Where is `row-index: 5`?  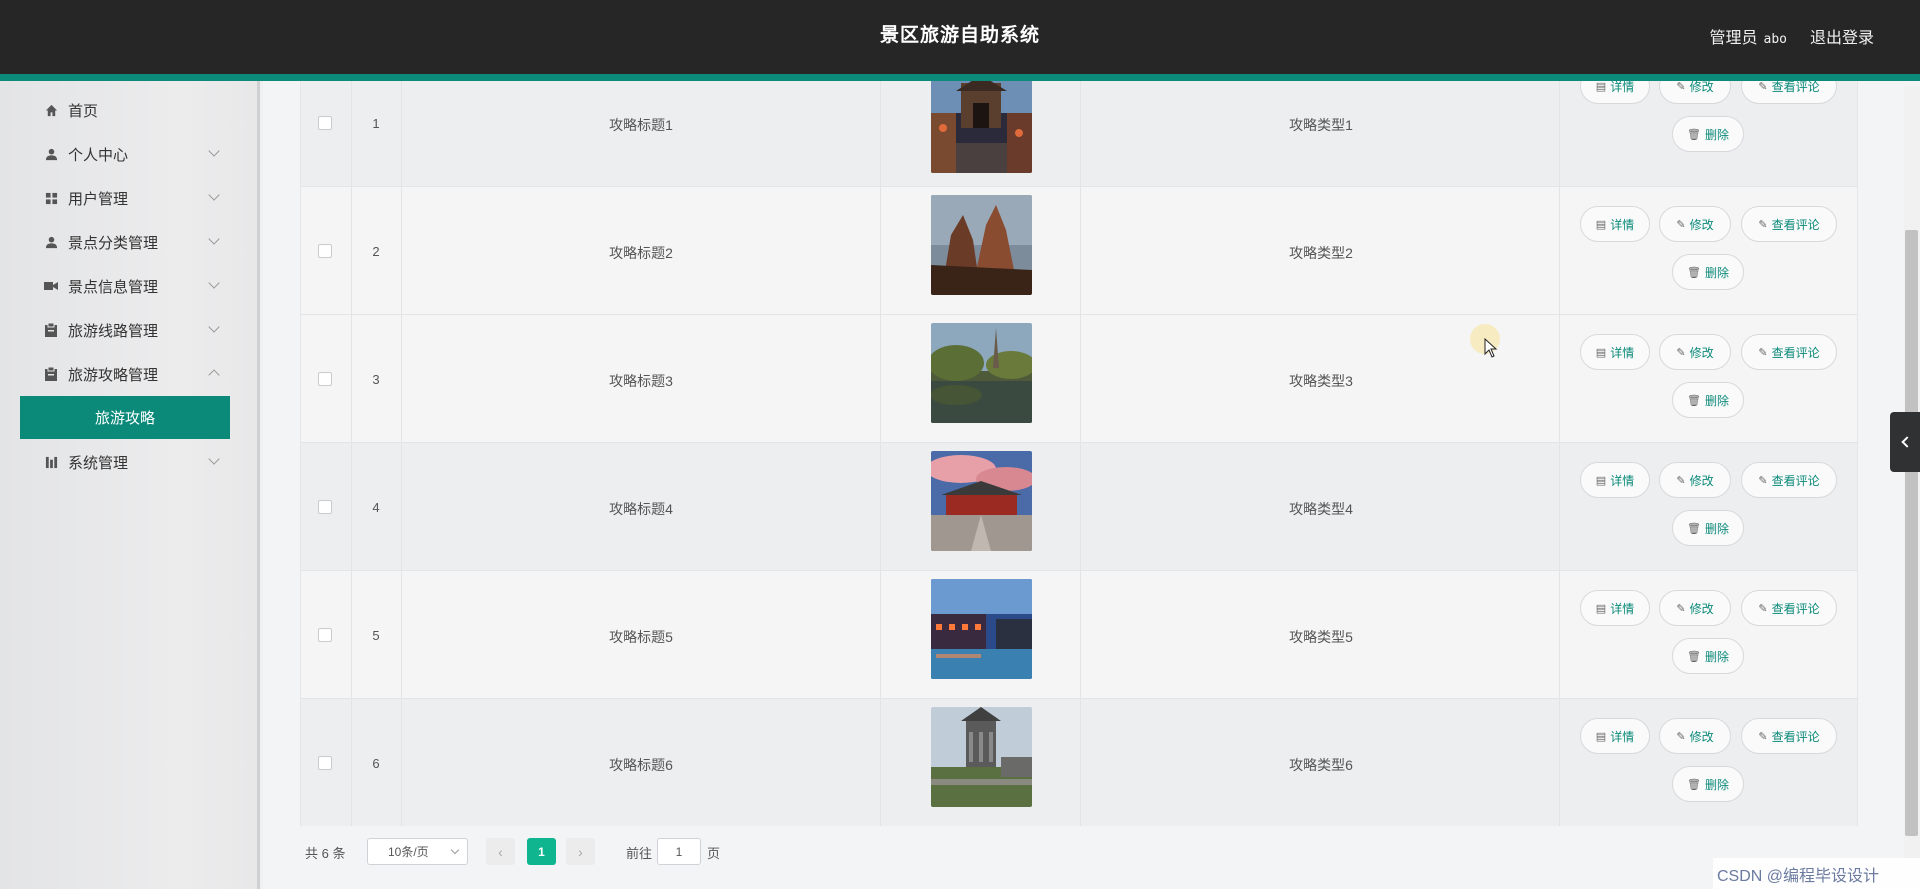
row-index: 5 is located at coordinates (376, 635).